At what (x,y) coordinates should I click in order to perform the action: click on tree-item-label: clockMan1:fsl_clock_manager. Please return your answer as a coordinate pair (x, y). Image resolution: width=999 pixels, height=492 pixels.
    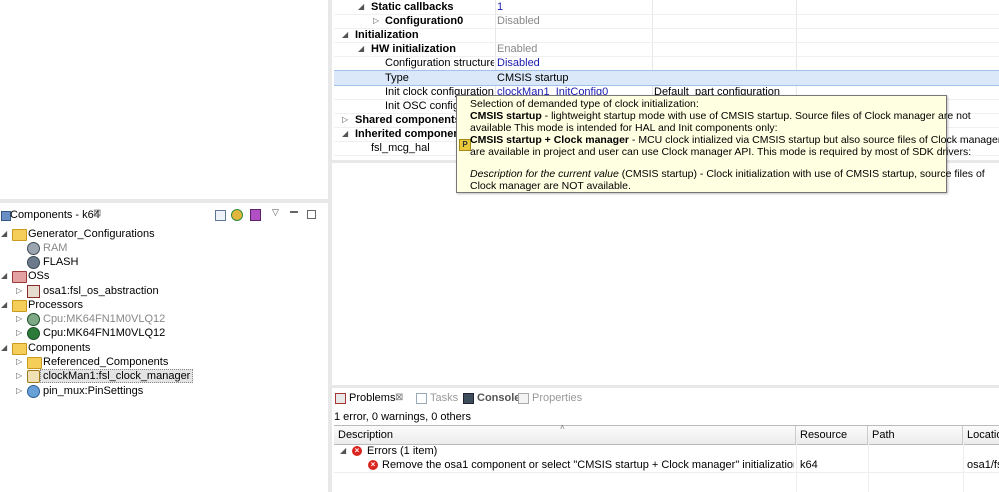
    Looking at the image, I should click on (117, 376).